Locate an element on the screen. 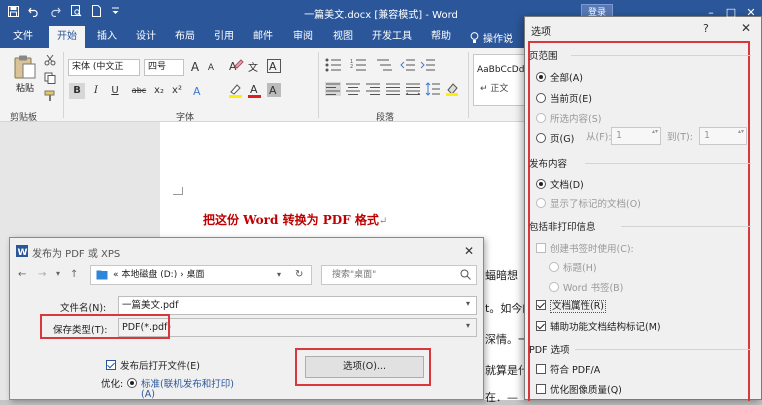 Image resolution: width=762 pixels, height=405 pixels. range-selection-radio: 所选内容(S) is located at coordinates (568, 118).